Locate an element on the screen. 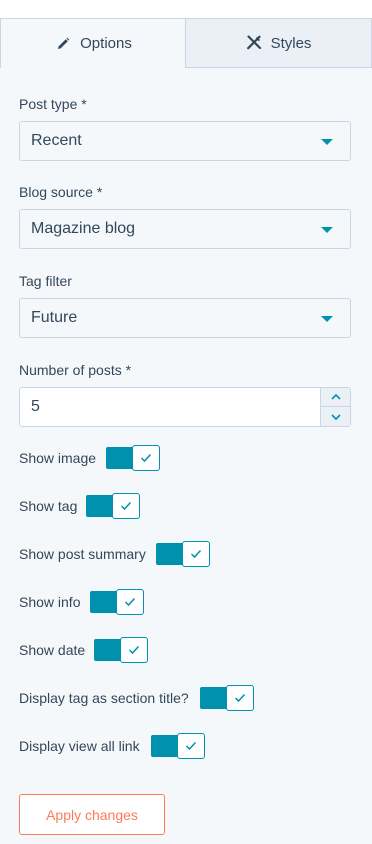 Image resolution: width=372 pixels, height=844 pixels. toggle-label: Show post summary is located at coordinates (82, 554).